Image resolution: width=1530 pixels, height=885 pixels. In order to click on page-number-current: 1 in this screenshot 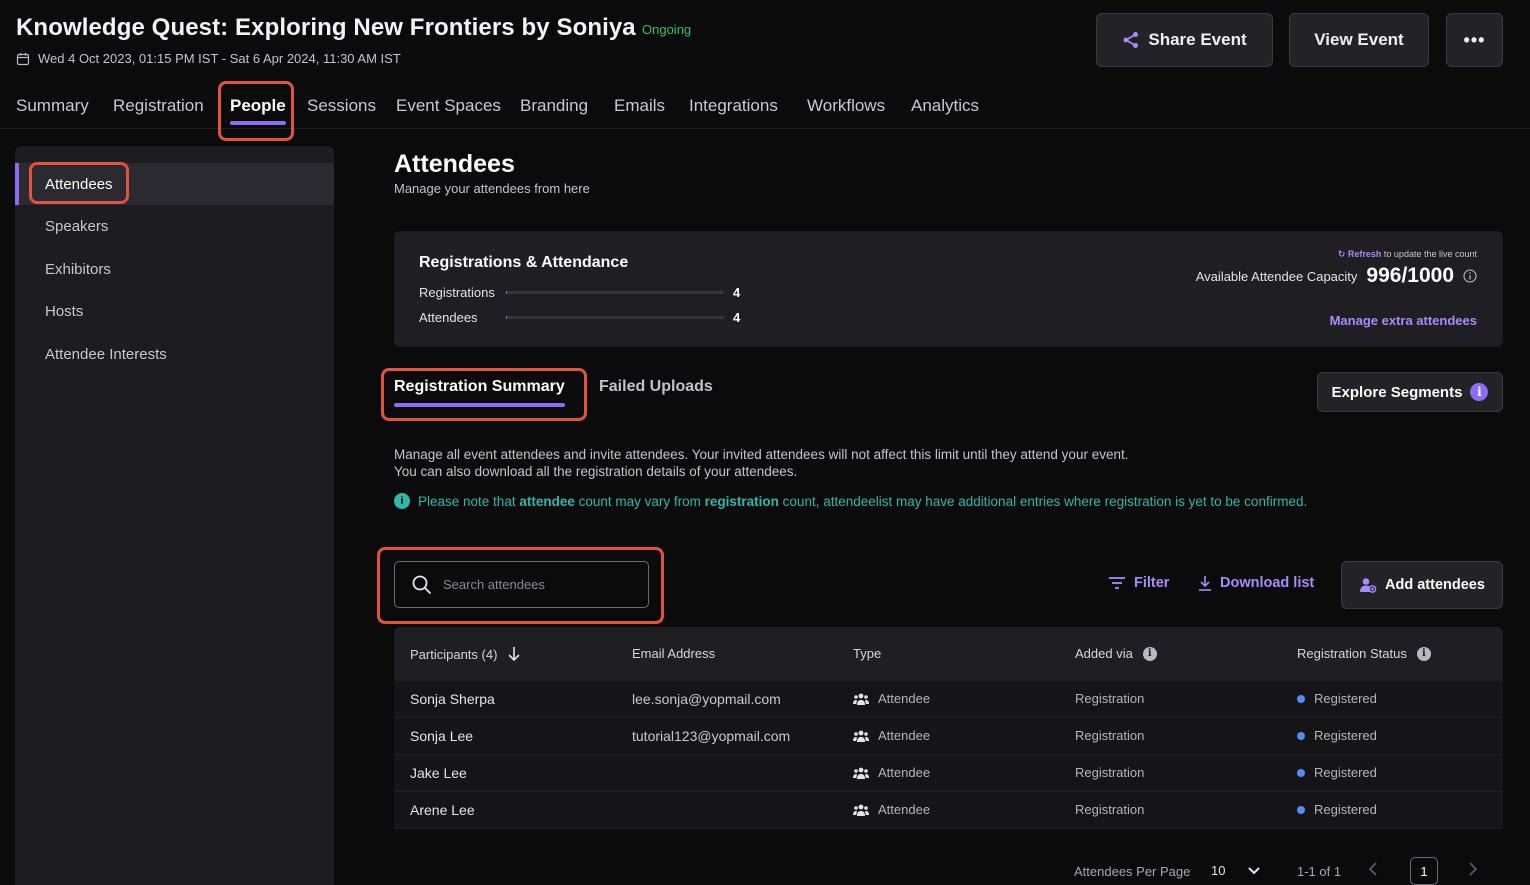, I will do `click(1424, 871)`.